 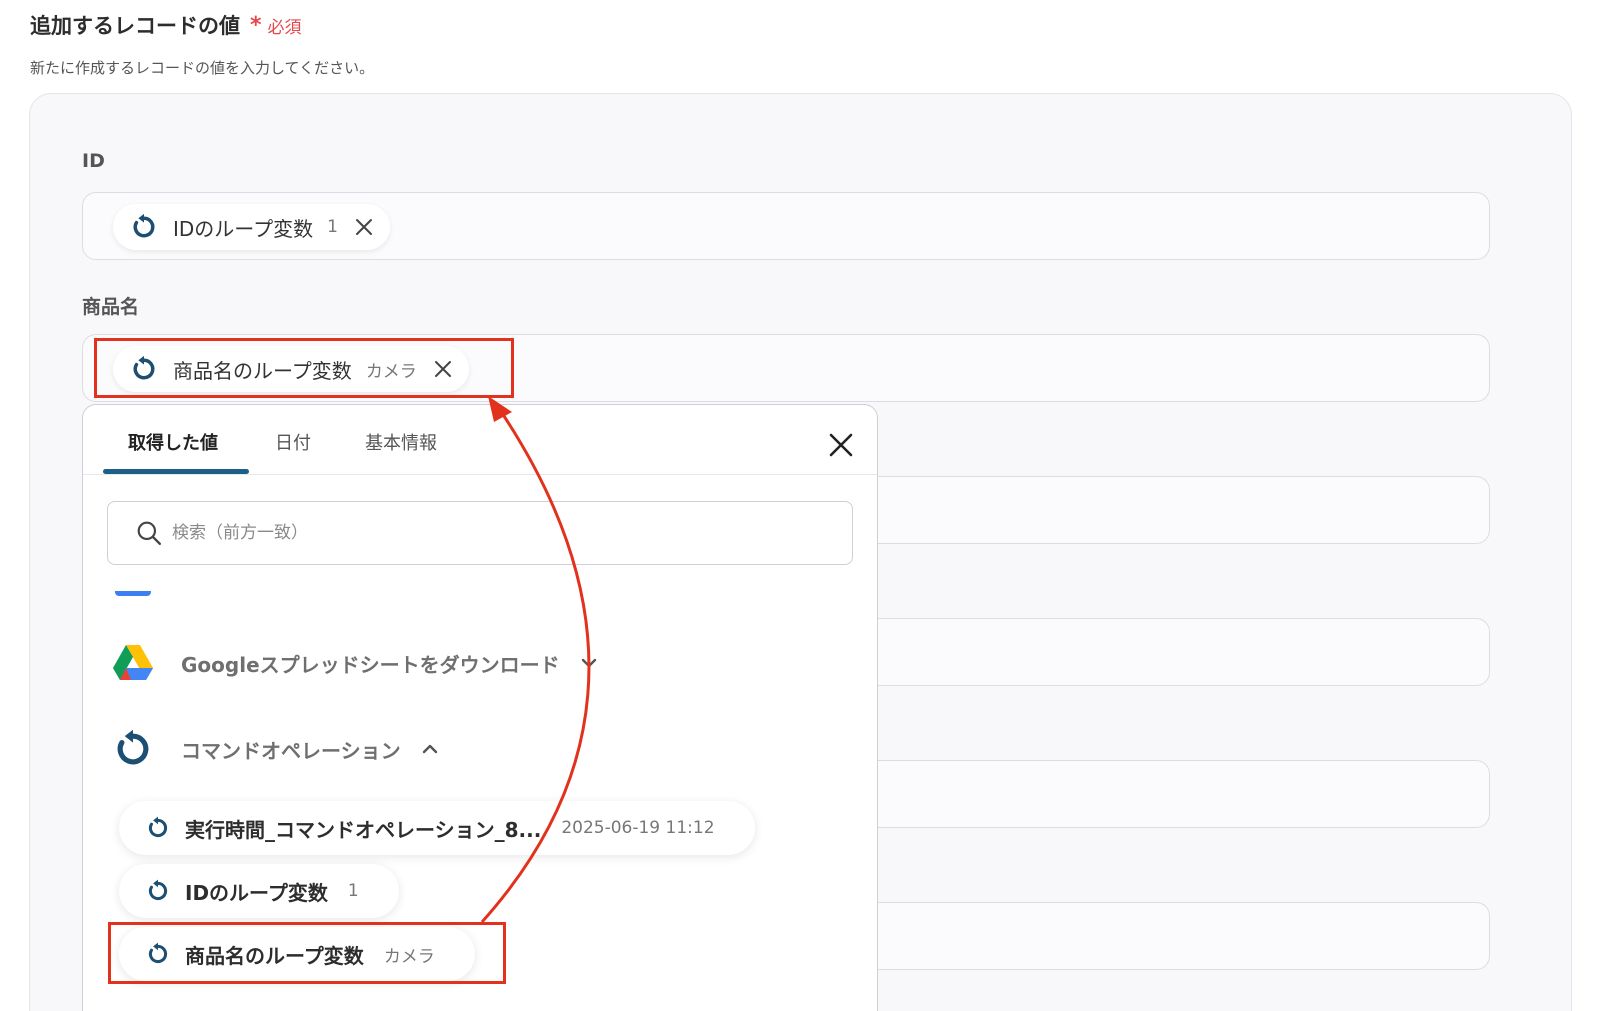 I want to click on highlight-product-item, so click(x=307, y=953).